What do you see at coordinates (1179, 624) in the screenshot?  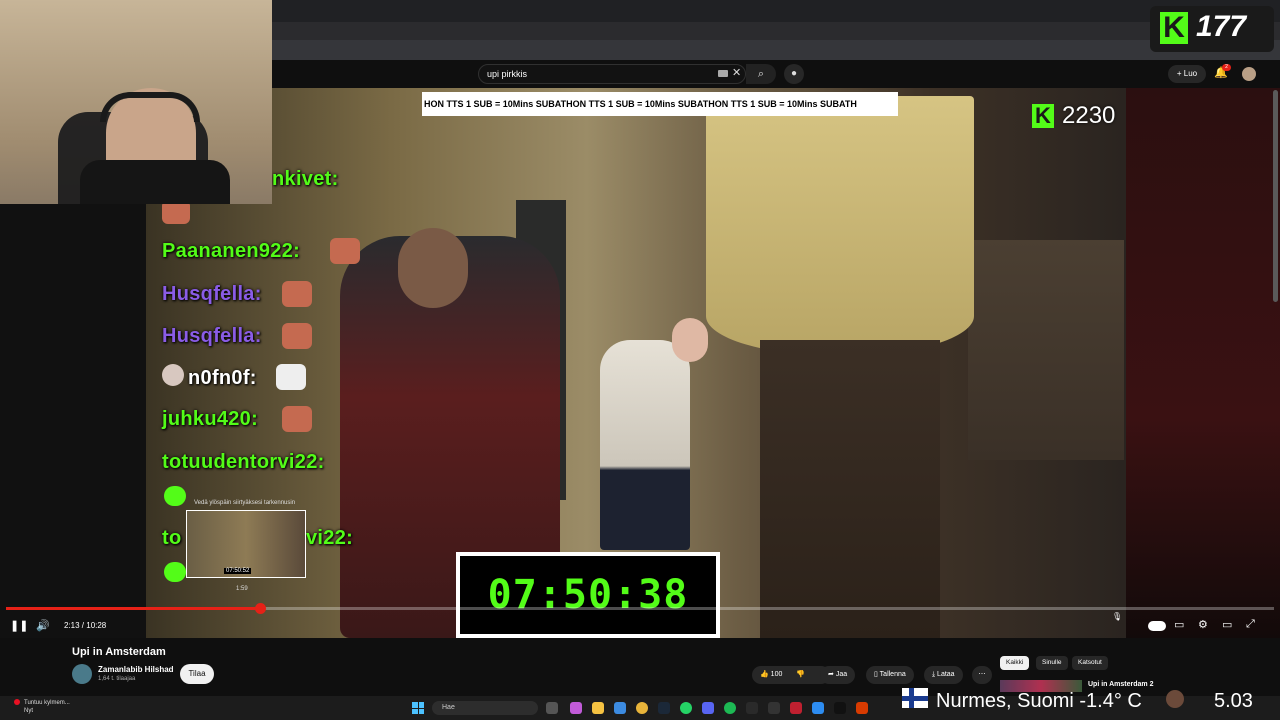 I see `subtitles-icon: ▭` at bounding box center [1179, 624].